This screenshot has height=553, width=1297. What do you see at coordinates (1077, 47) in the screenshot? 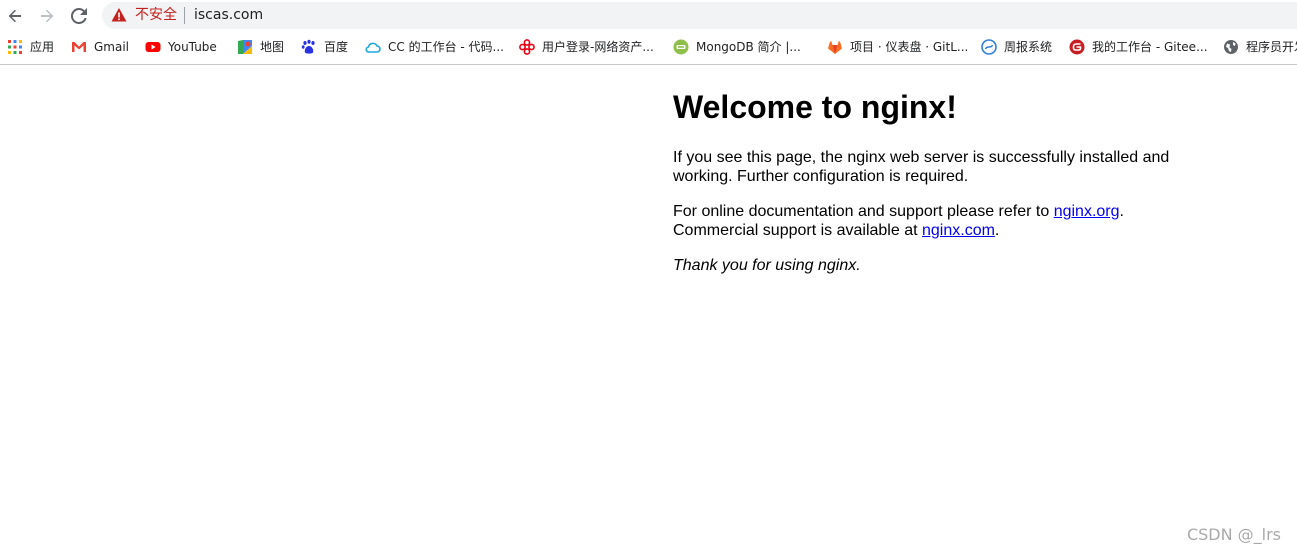
I see `gitee-icon` at bounding box center [1077, 47].